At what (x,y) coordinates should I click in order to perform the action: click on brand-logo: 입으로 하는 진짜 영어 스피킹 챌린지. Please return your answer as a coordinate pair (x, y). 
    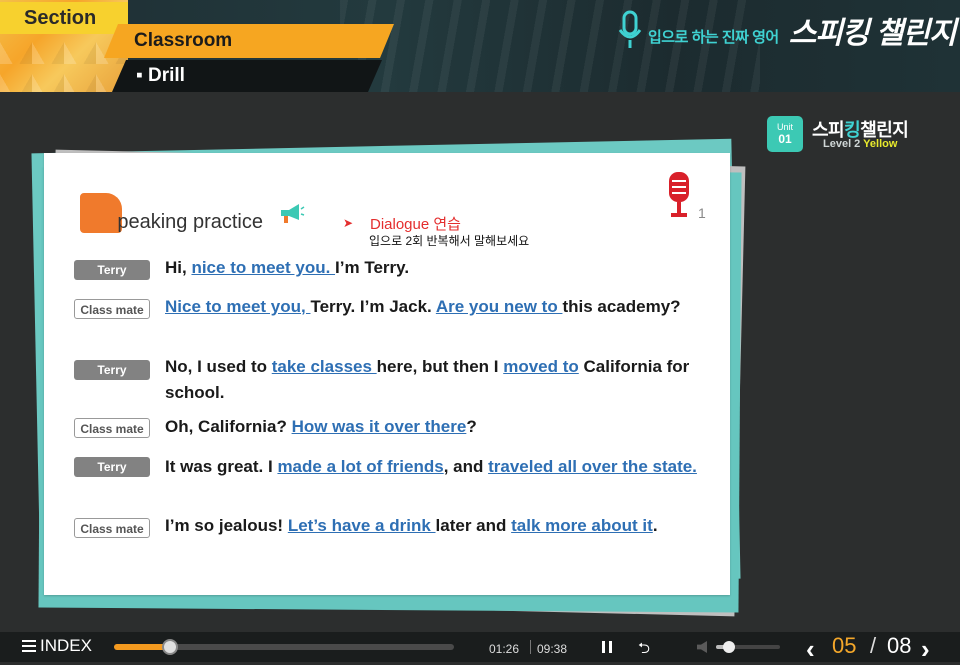
    Looking at the image, I should click on (787, 30).